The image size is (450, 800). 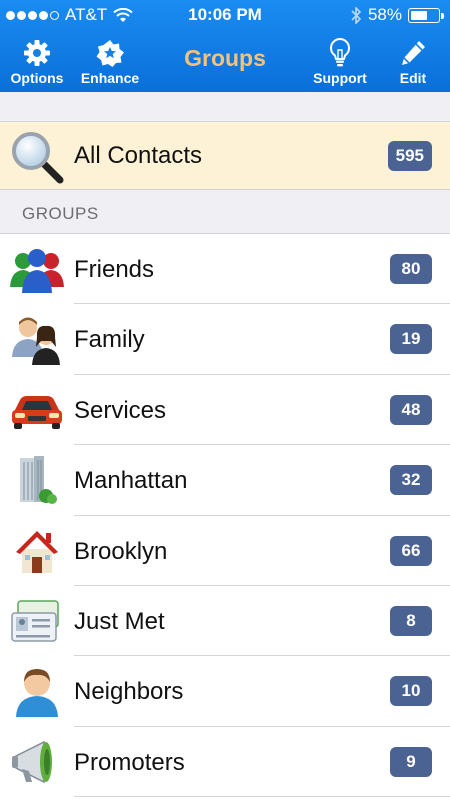 I want to click on page-title: Groups, so click(x=225, y=58).